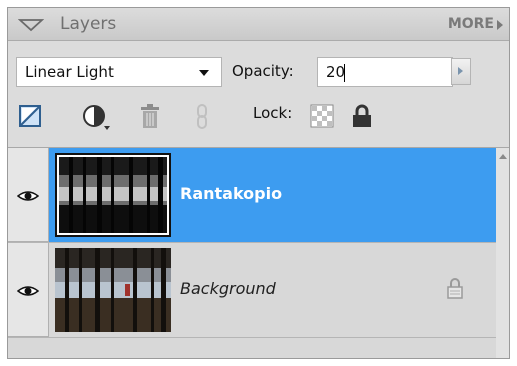 The image size is (517, 366). What do you see at coordinates (263, 71) in the screenshot?
I see `opacity-label: Opacity:` at bounding box center [263, 71].